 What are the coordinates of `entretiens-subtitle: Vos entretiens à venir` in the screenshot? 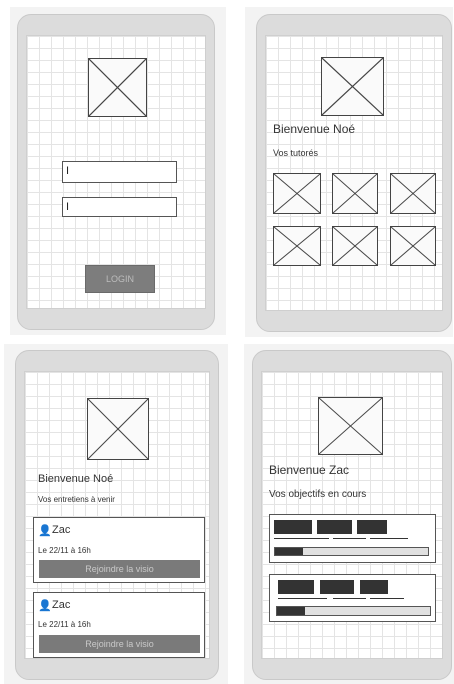 It's located at (76, 499).